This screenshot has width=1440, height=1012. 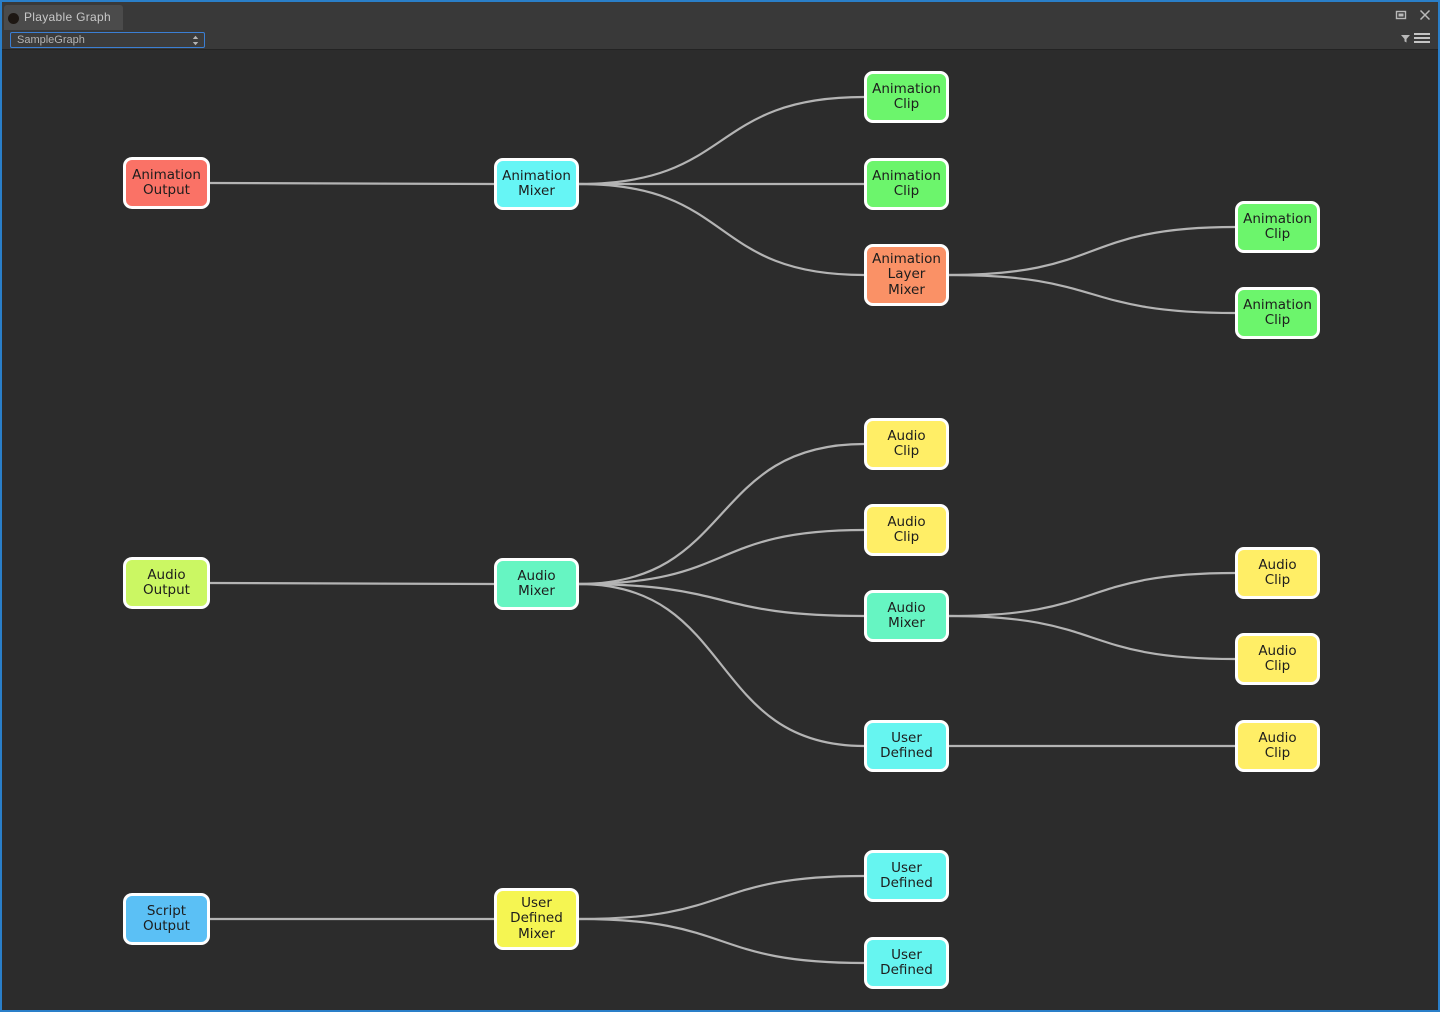 What do you see at coordinates (13, 18) in the screenshot?
I see `tab-icon` at bounding box center [13, 18].